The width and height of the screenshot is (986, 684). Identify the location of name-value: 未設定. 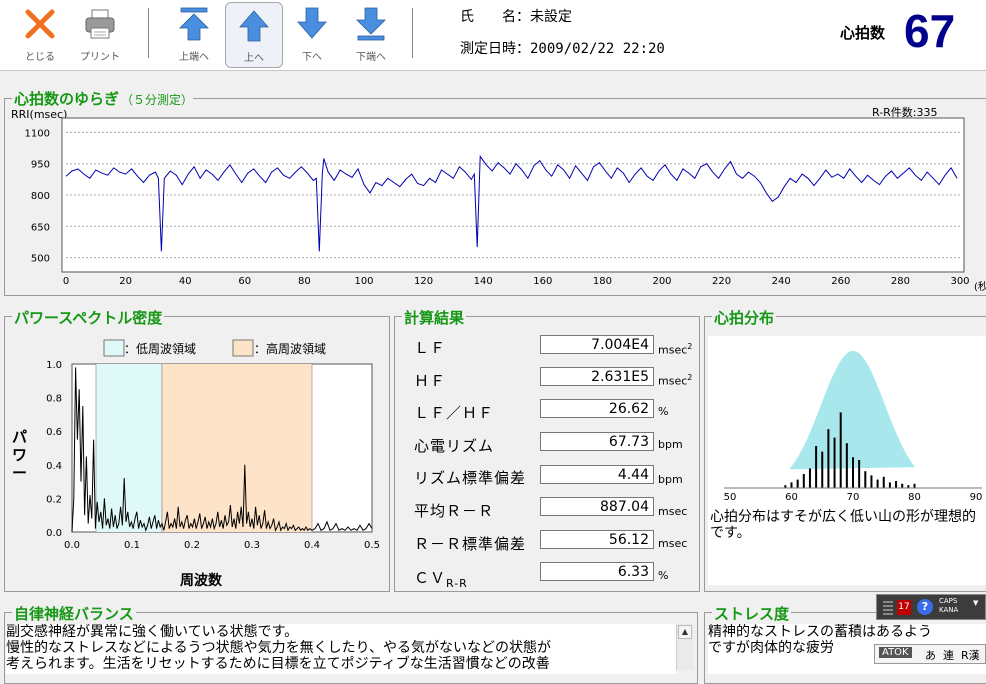
(551, 17).